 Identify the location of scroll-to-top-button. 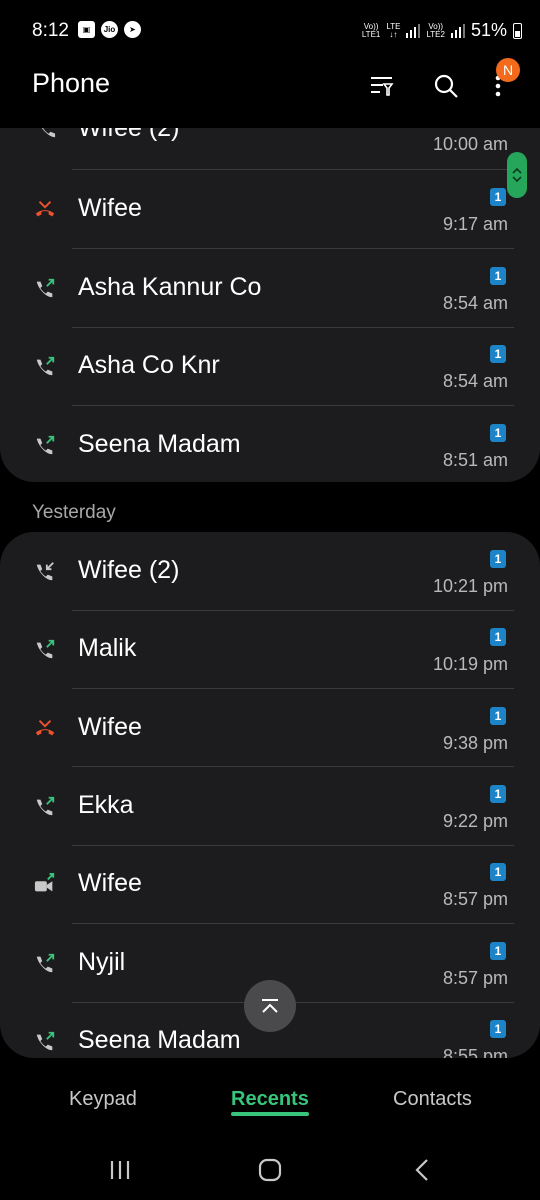
(270, 1006).